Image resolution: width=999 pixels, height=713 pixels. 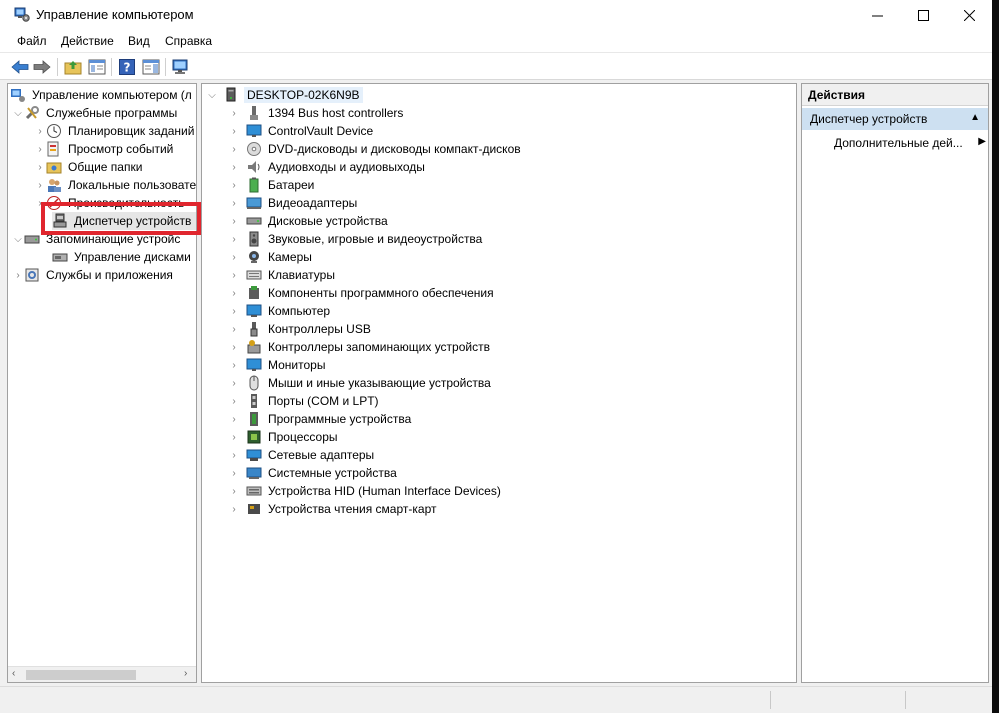 I want to click on device-category-item: › Компьютер, so click(x=280, y=311).